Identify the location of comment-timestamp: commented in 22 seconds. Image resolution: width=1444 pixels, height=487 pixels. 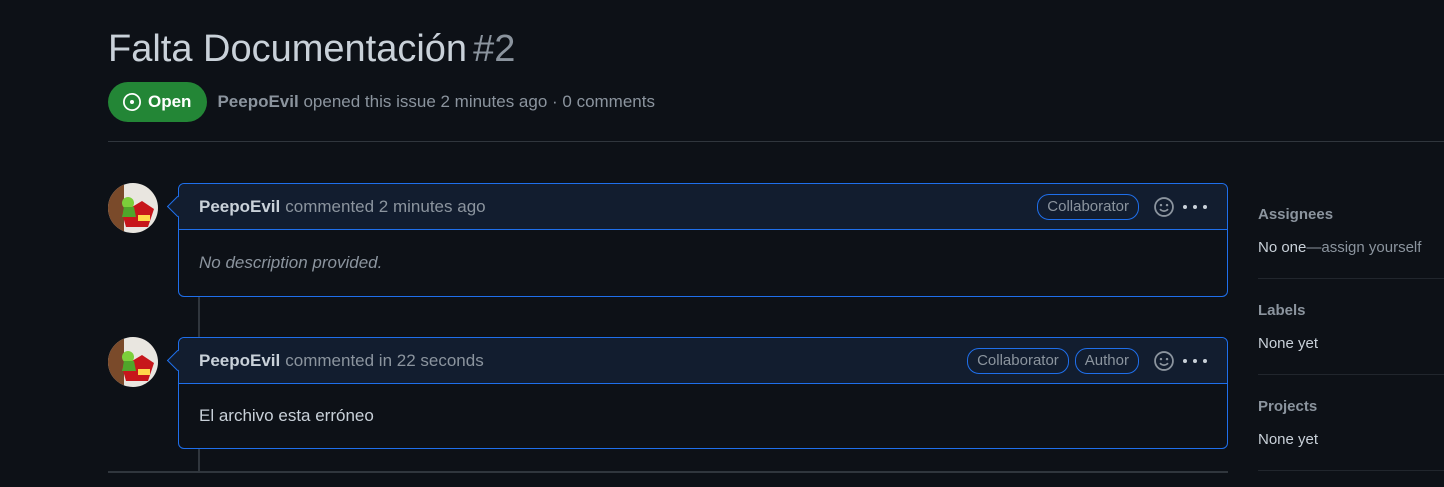
(384, 361).